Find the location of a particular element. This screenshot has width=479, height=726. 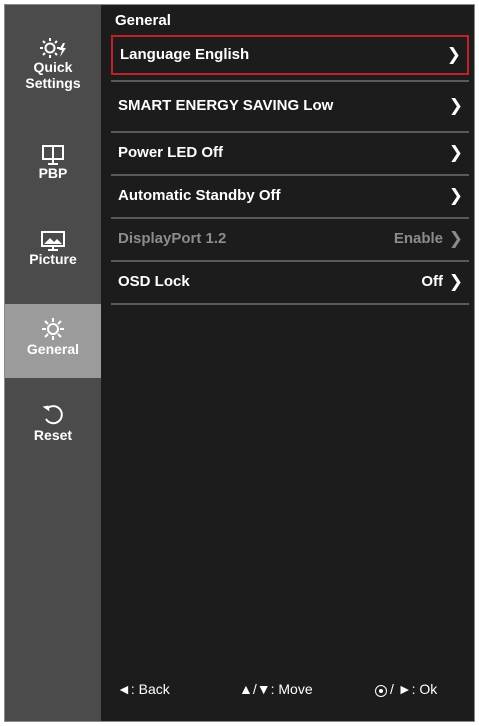

ok-hint-label: / ►: Ok is located at coordinates (414, 689).